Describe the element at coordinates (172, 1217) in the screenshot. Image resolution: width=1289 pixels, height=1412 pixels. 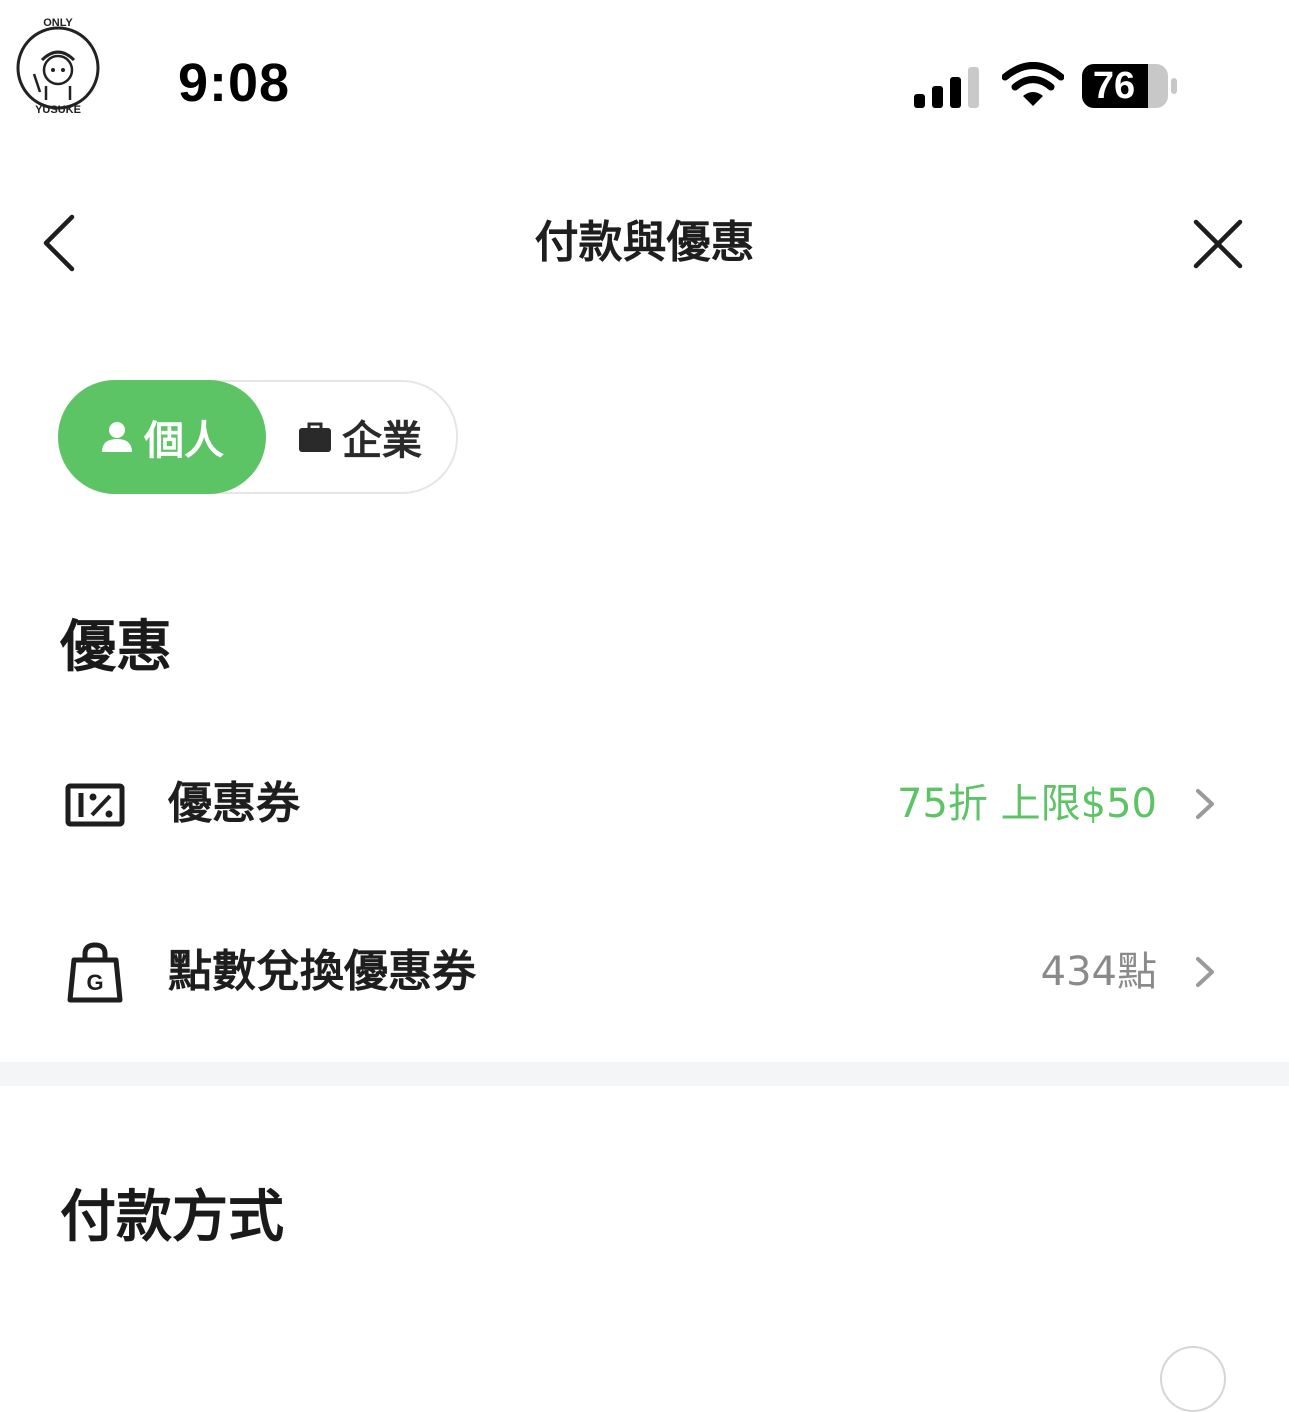
I see `payment-section-title: 付款方式` at that location.